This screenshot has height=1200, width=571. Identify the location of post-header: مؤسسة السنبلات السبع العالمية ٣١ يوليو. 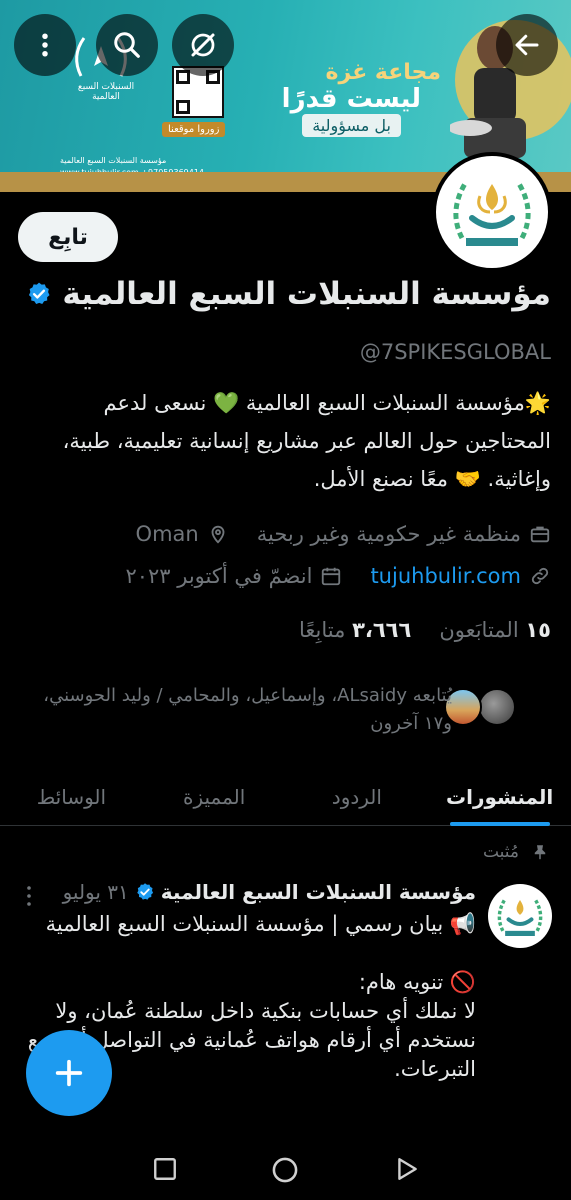
(269, 892).